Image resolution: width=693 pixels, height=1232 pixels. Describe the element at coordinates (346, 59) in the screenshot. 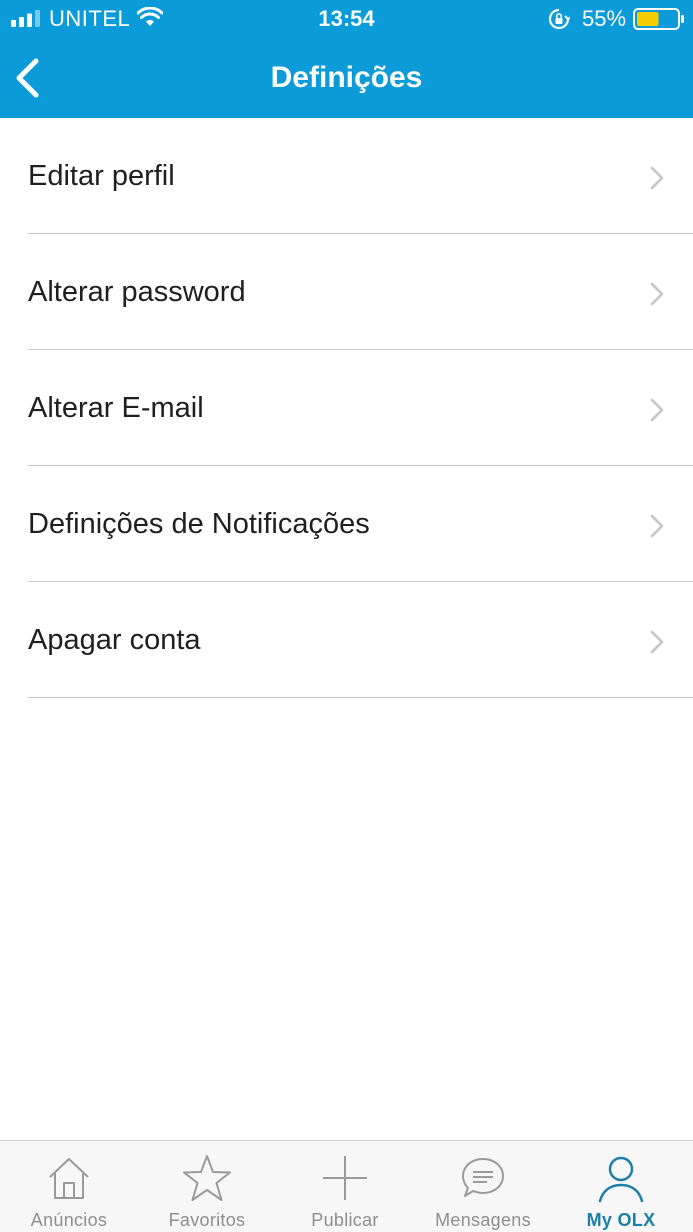

I see `app-header: UNITEL 13:54 55% Definições` at that location.